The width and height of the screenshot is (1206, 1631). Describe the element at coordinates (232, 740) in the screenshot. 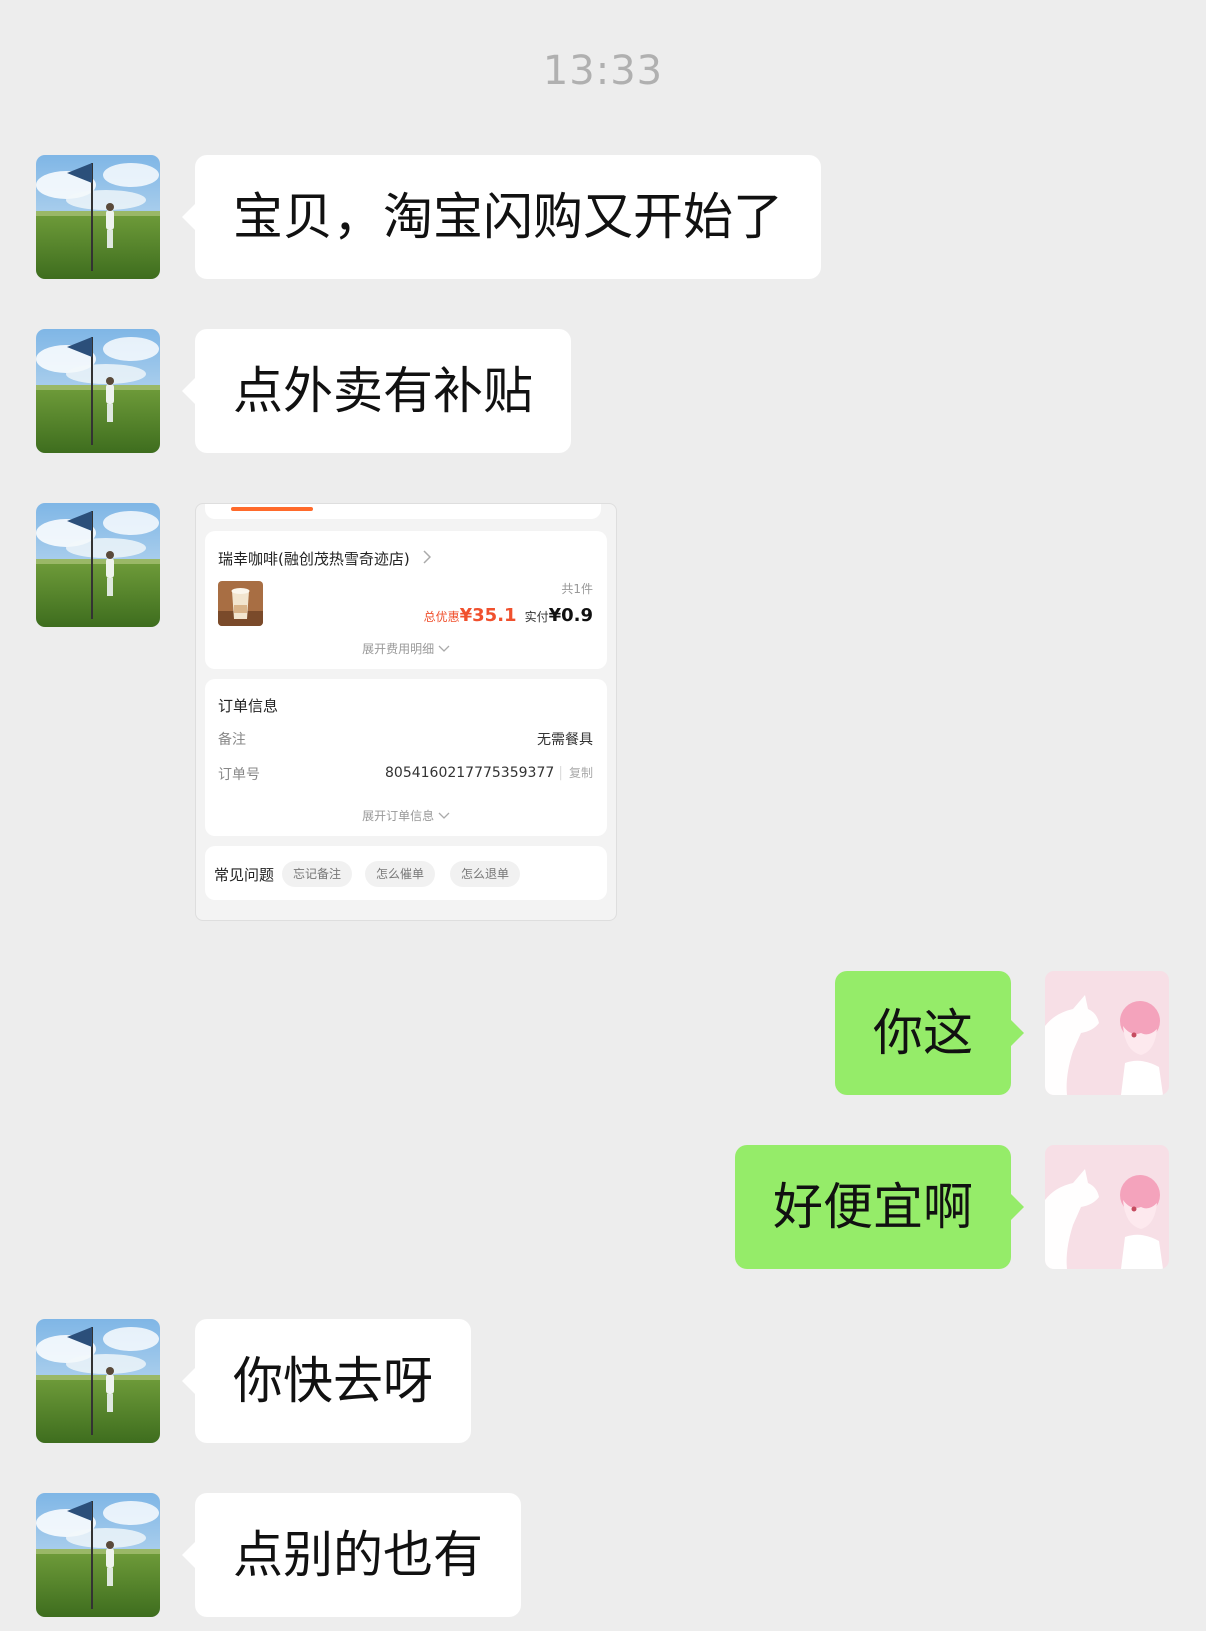

I see `remark-label: 备注` at that location.